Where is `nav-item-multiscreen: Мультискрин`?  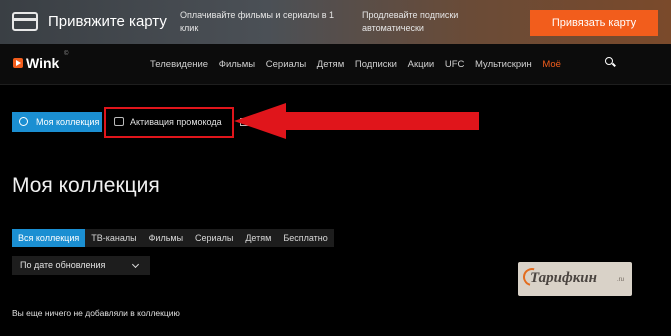 nav-item-multiscreen: Мультискрин is located at coordinates (503, 64).